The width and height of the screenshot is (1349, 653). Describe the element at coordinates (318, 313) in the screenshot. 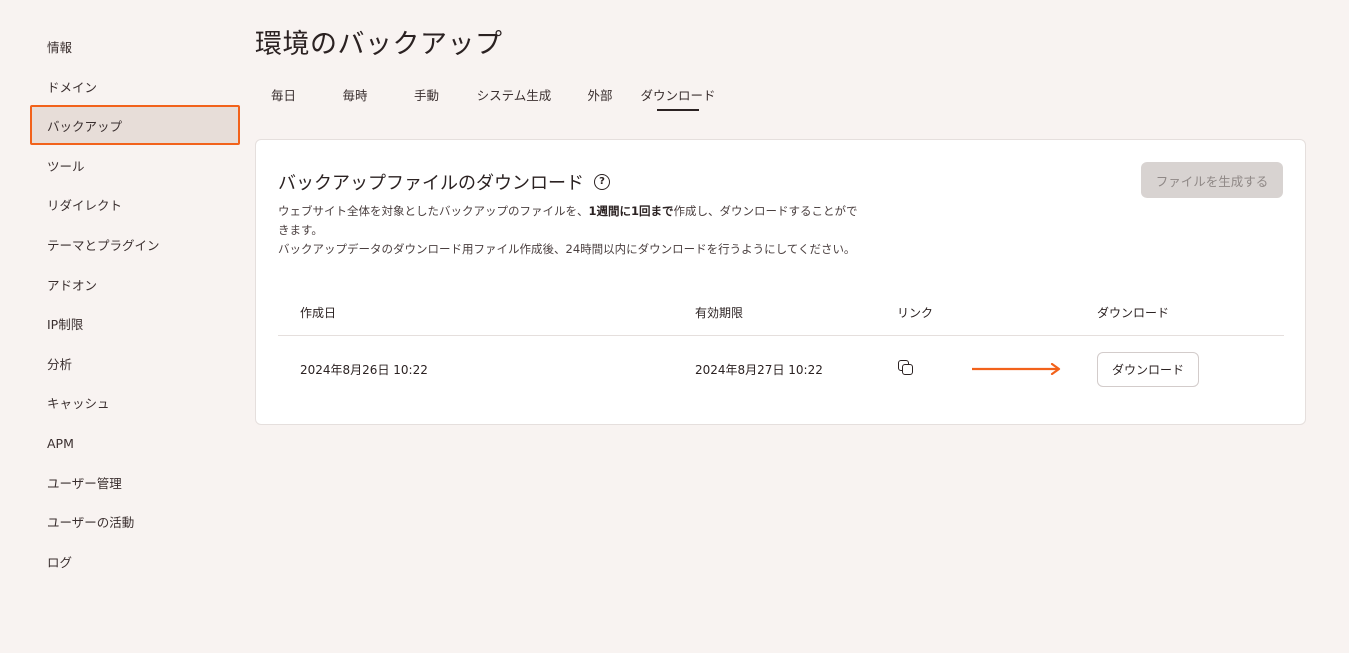

I see `header-created: 作成日` at that location.